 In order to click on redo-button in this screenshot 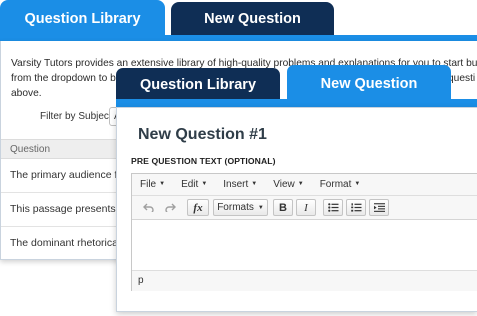, I will do `click(170, 207)`.